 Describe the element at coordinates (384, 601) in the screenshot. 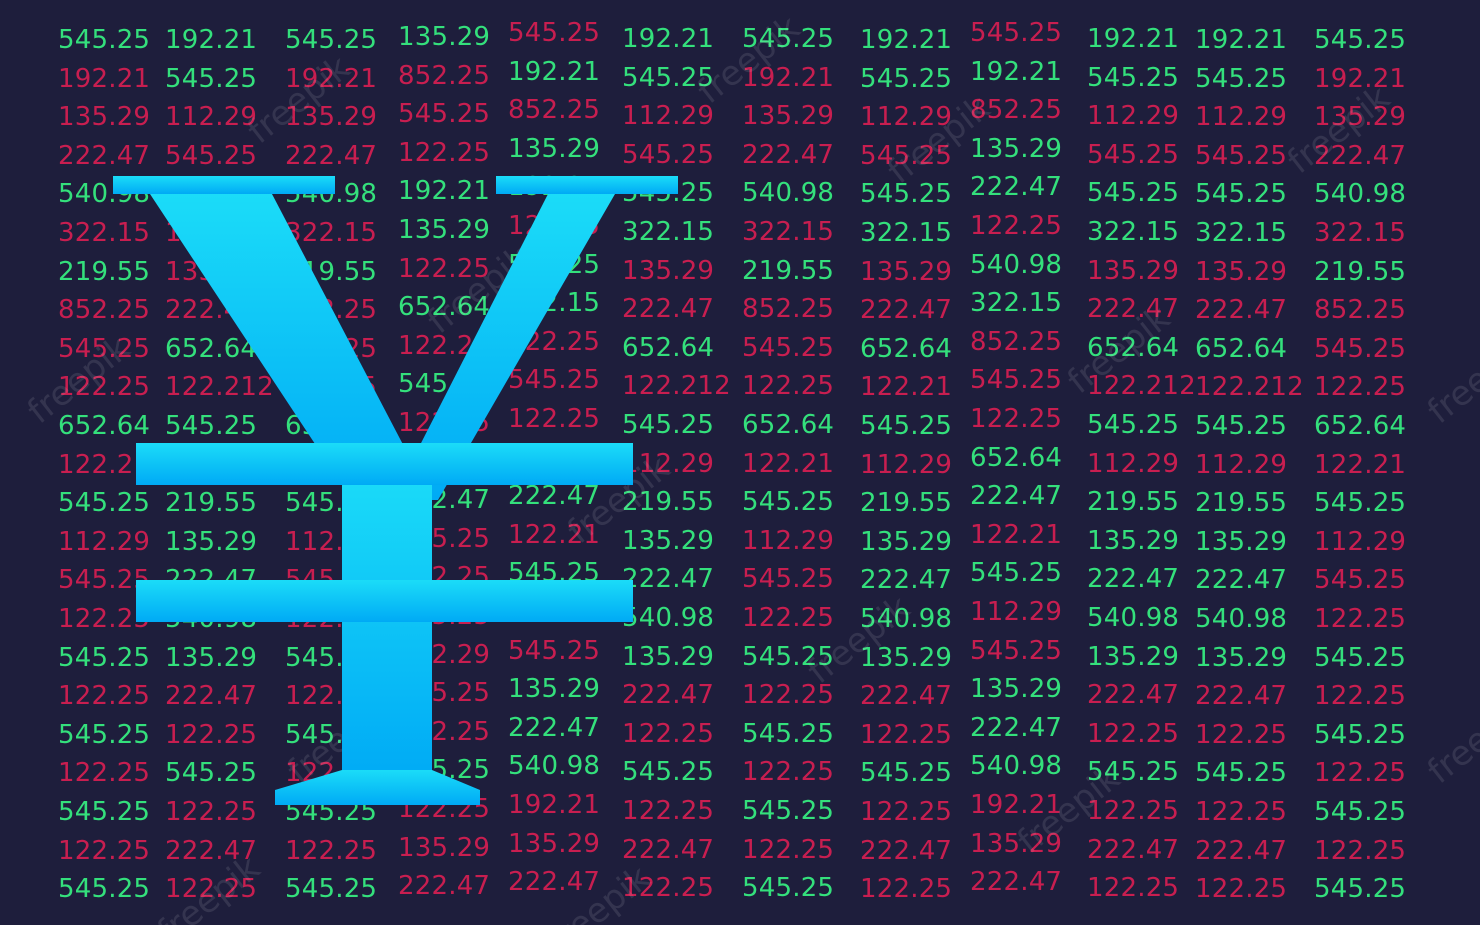

I see `yen-lower-crossbar` at that location.